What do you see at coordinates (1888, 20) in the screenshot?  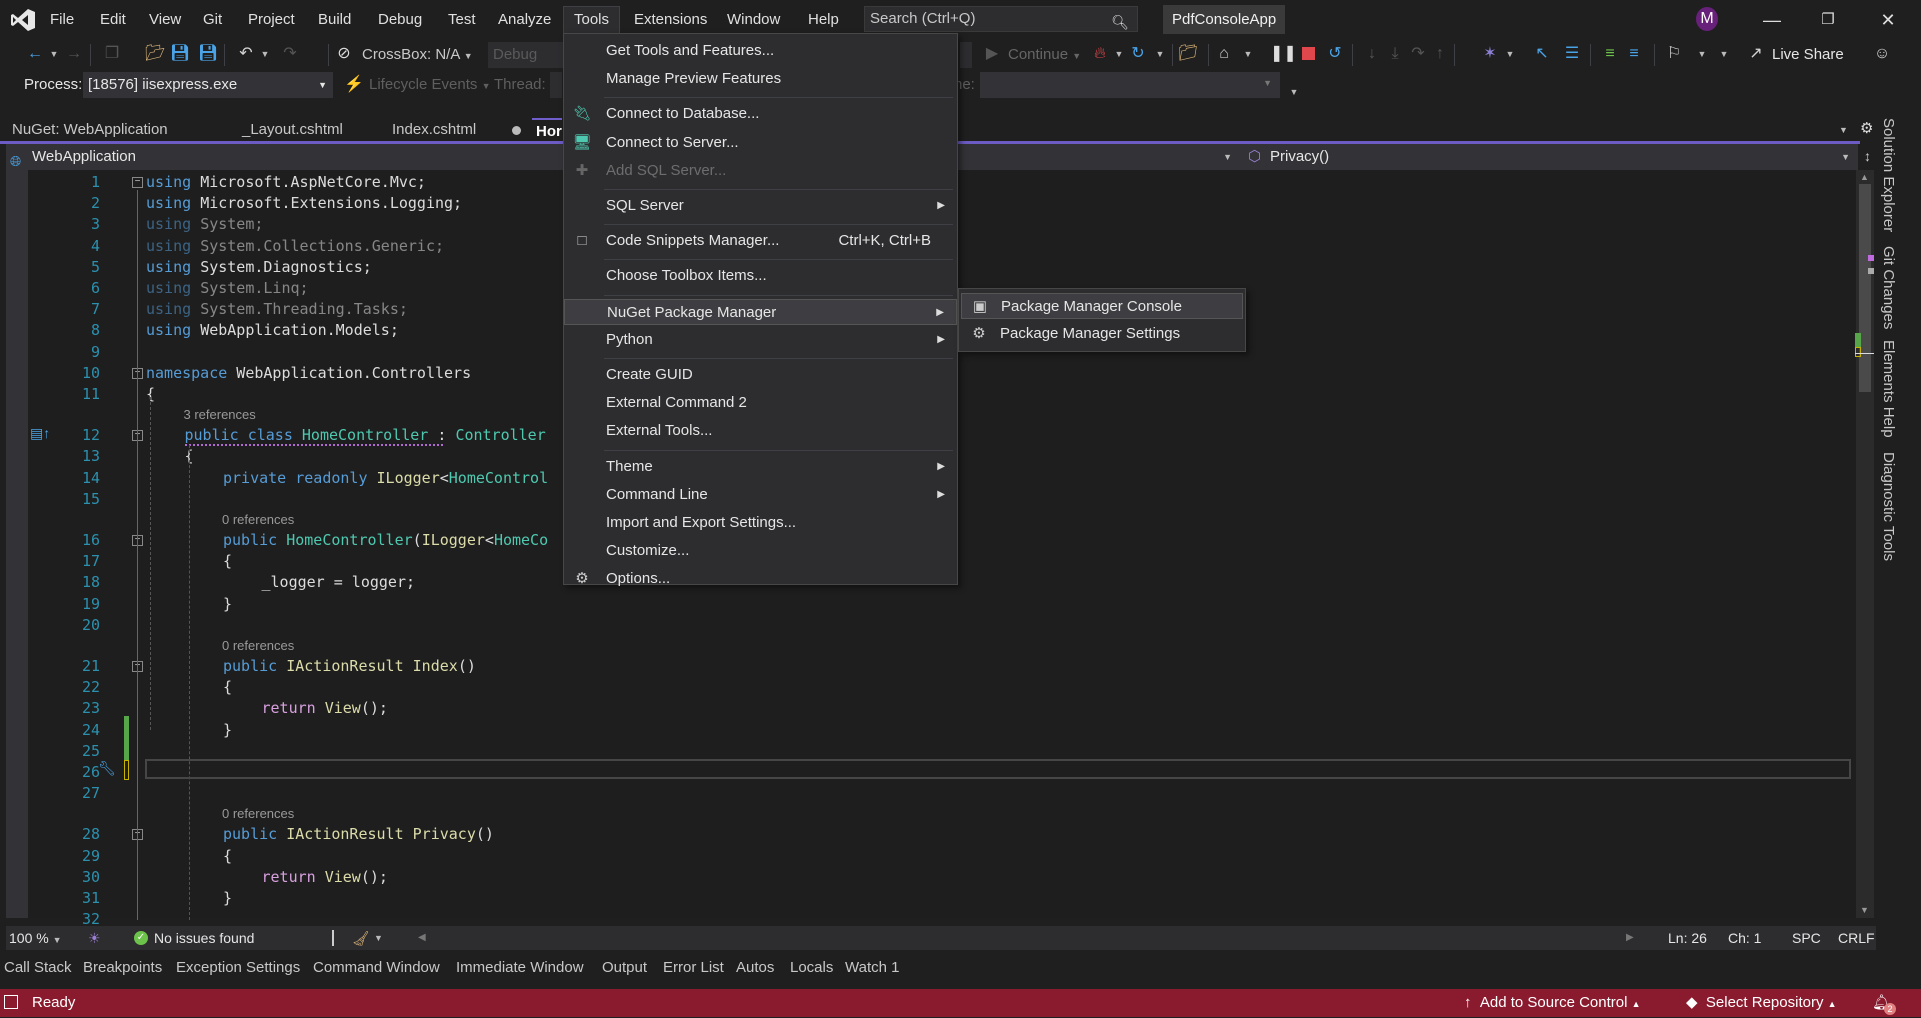 I see `close-button: ✕` at bounding box center [1888, 20].